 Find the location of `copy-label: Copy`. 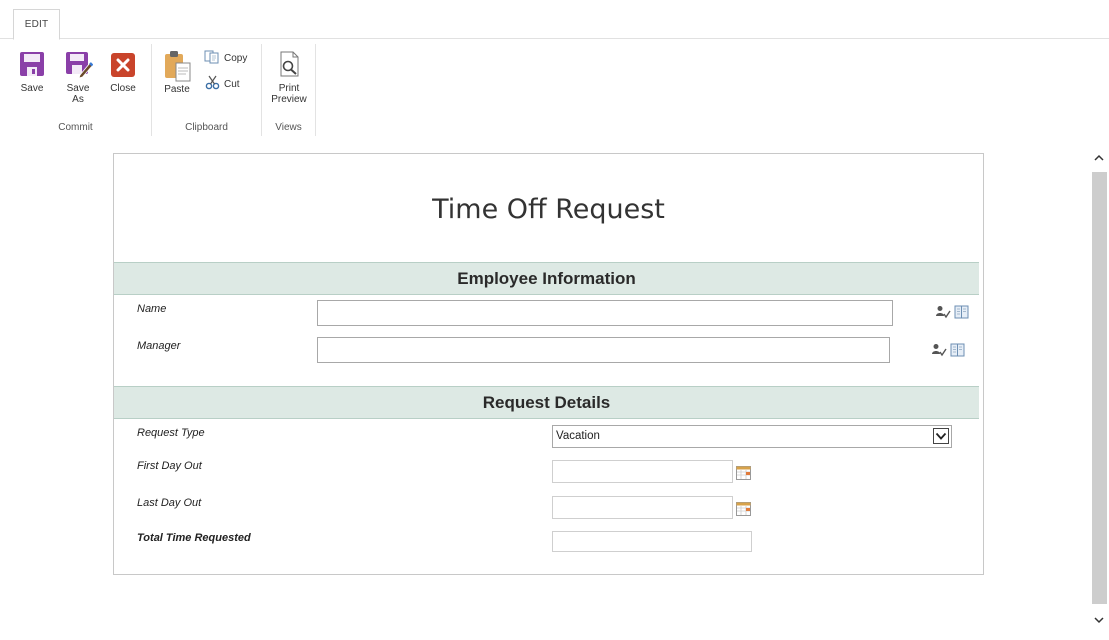

copy-label: Copy is located at coordinates (236, 58).